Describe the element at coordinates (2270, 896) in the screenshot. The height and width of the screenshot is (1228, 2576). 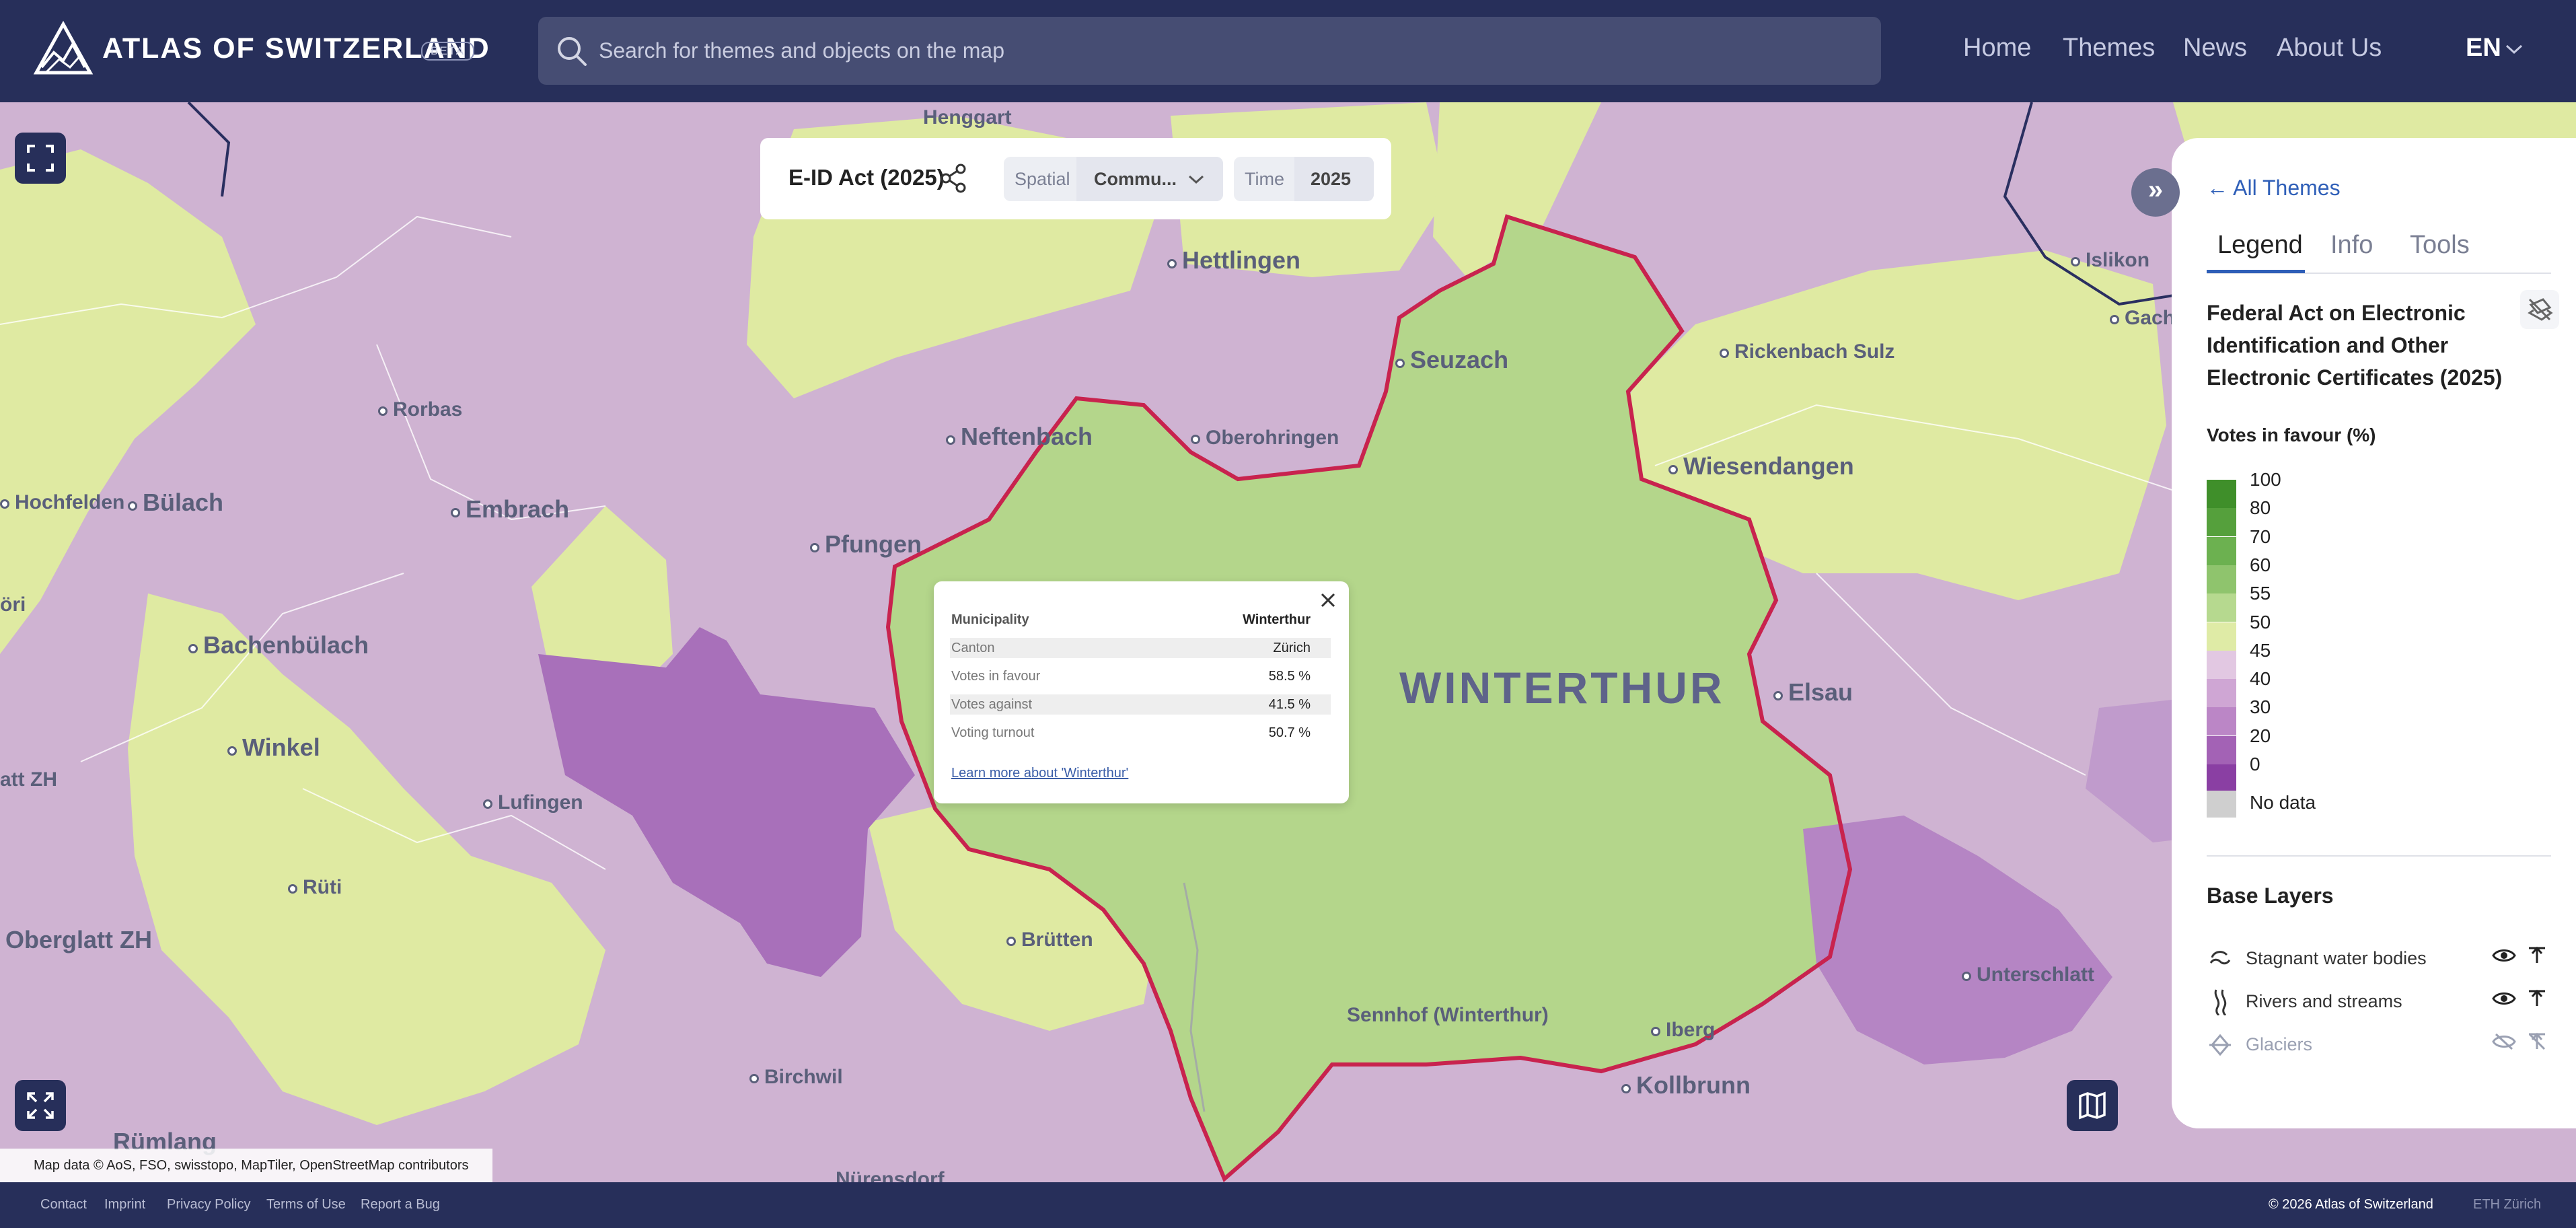
I see `base-layers-title: Base Layers` at that location.